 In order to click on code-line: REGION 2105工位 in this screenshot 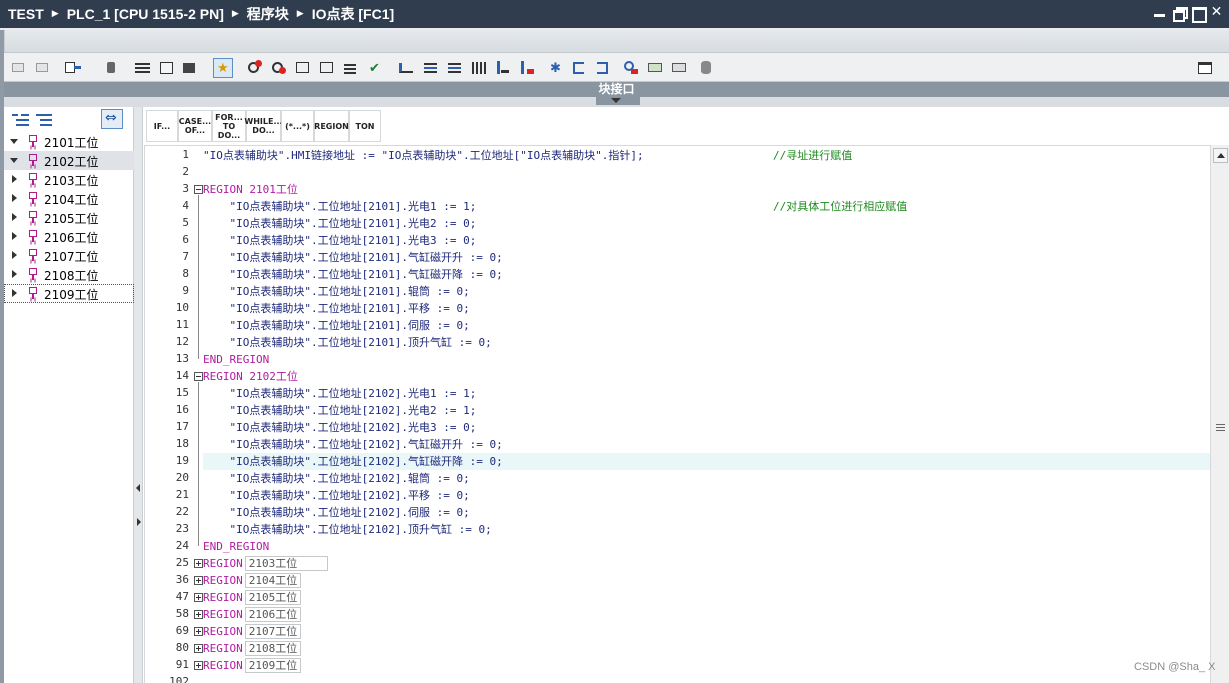, I will do `click(252, 597)`.